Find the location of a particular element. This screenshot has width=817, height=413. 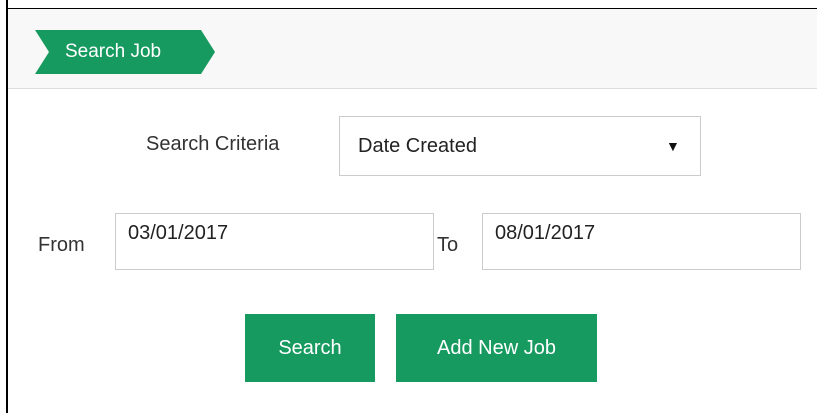

search-button: Search is located at coordinates (310, 348).